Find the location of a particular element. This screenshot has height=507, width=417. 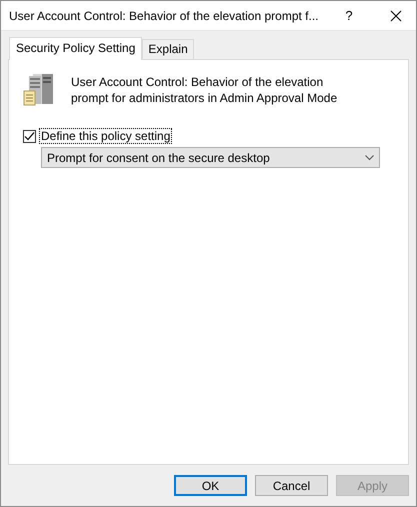

tab: Security Policy Setting is located at coordinates (75, 48).